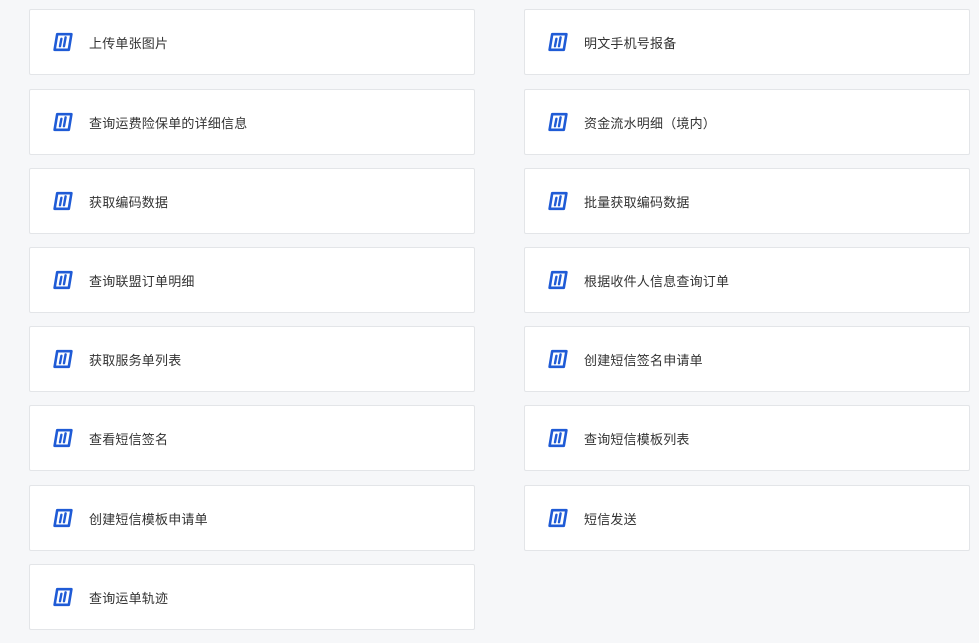  What do you see at coordinates (129, 599) in the screenshot?
I see `api-card-label: 查询运单轨迹` at bounding box center [129, 599].